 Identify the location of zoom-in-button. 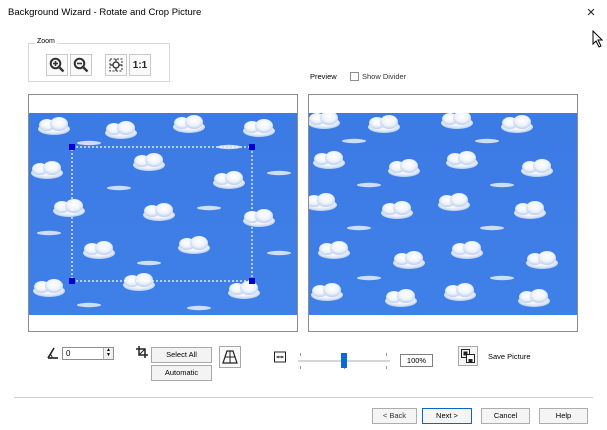
(57, 65).